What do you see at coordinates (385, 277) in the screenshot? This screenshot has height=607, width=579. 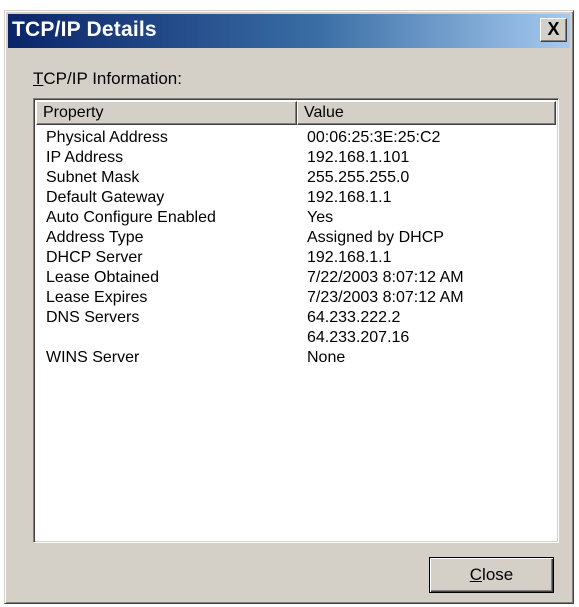 I see `value-cell: 7/22/2003 8:07:12 AM` at bounding box center [385, 277].